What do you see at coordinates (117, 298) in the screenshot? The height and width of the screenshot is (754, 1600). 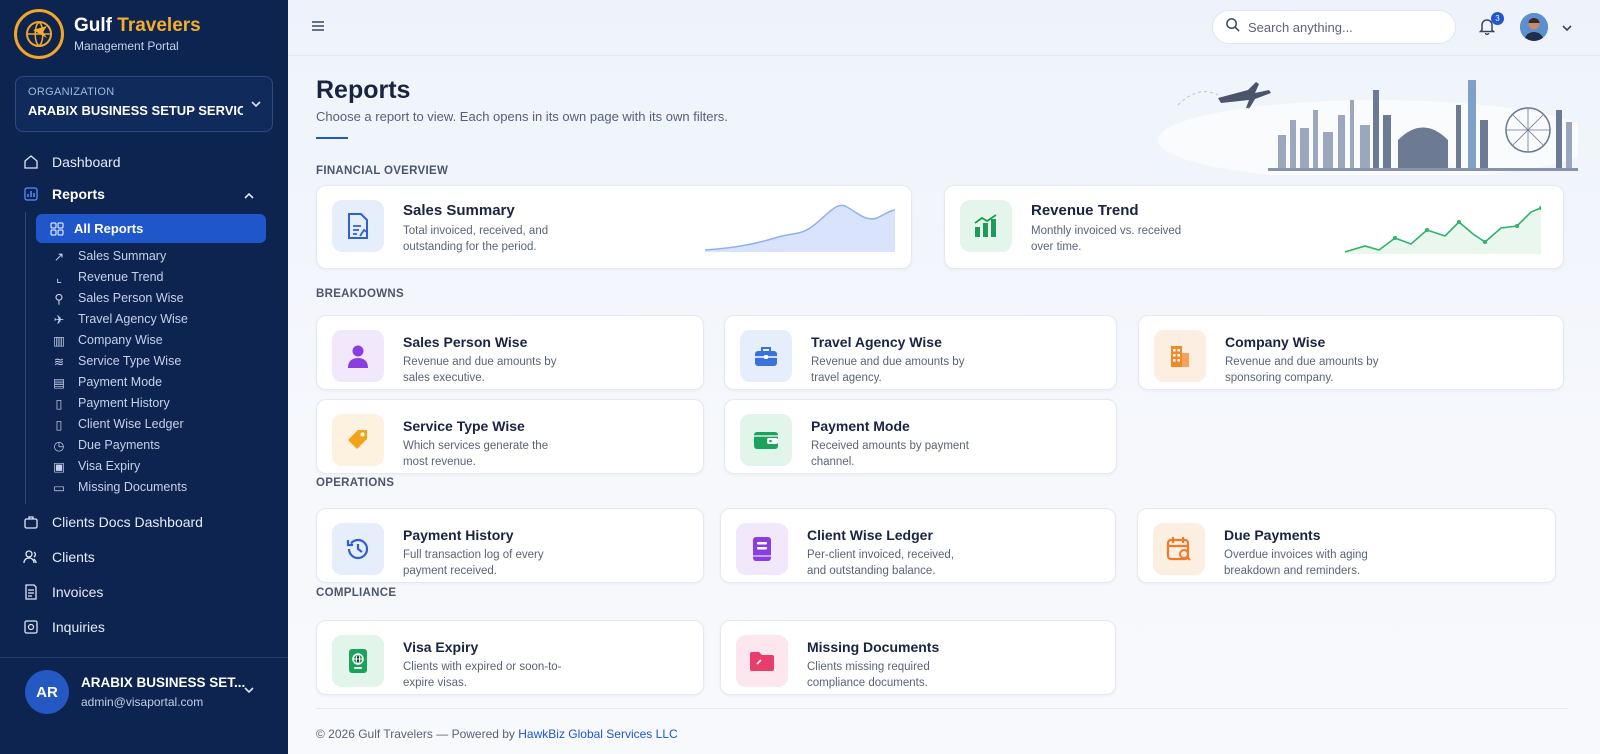 I see `sidebar-subitem-sales-person: ⚲ Sales Person Wise` at bounding box center [117, 298].